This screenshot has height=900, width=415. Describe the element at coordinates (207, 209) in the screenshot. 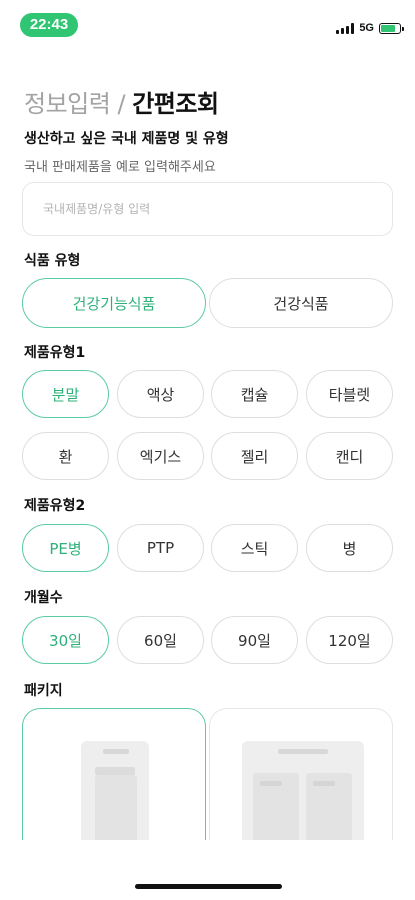

I see `product-name-input` at that location.